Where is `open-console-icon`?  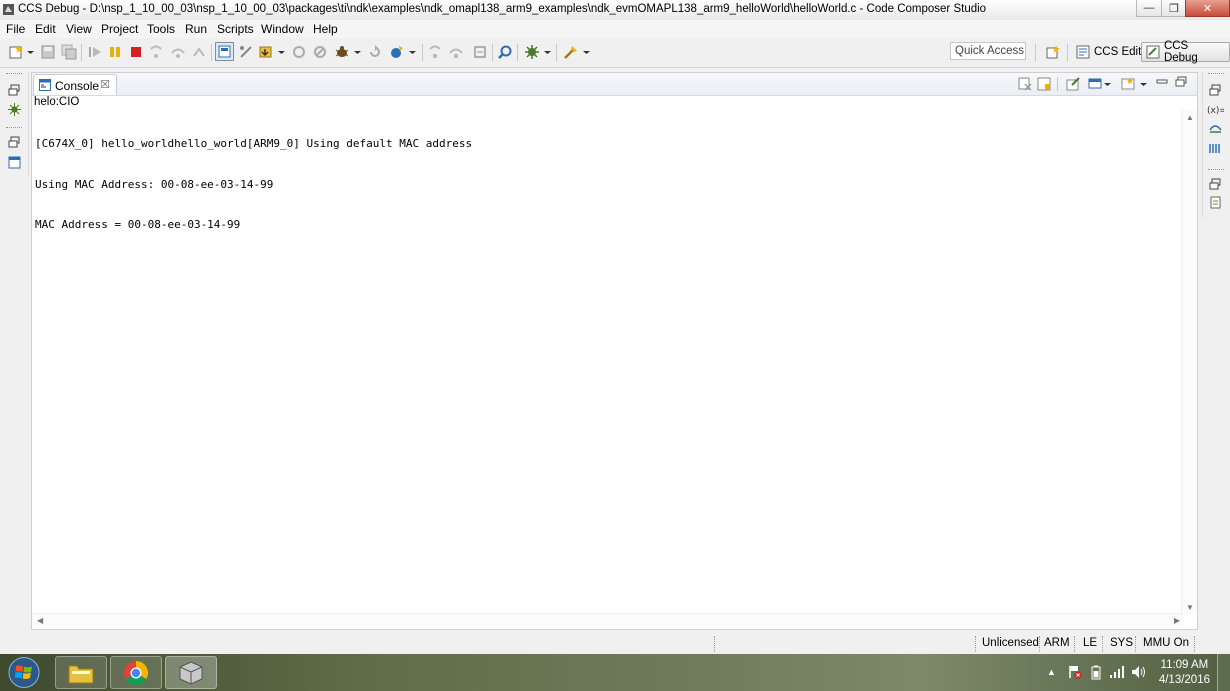 open-console-icon is located at coordinates (1128, 84).